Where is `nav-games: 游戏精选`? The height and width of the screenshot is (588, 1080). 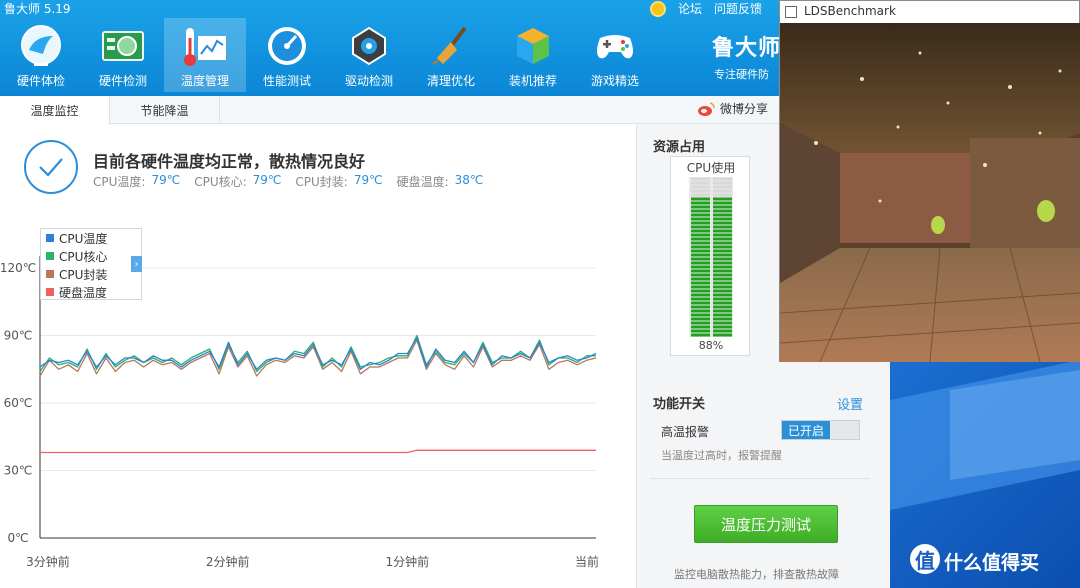
nav-games: 游戏精选 is located at coordinates (615, 55).